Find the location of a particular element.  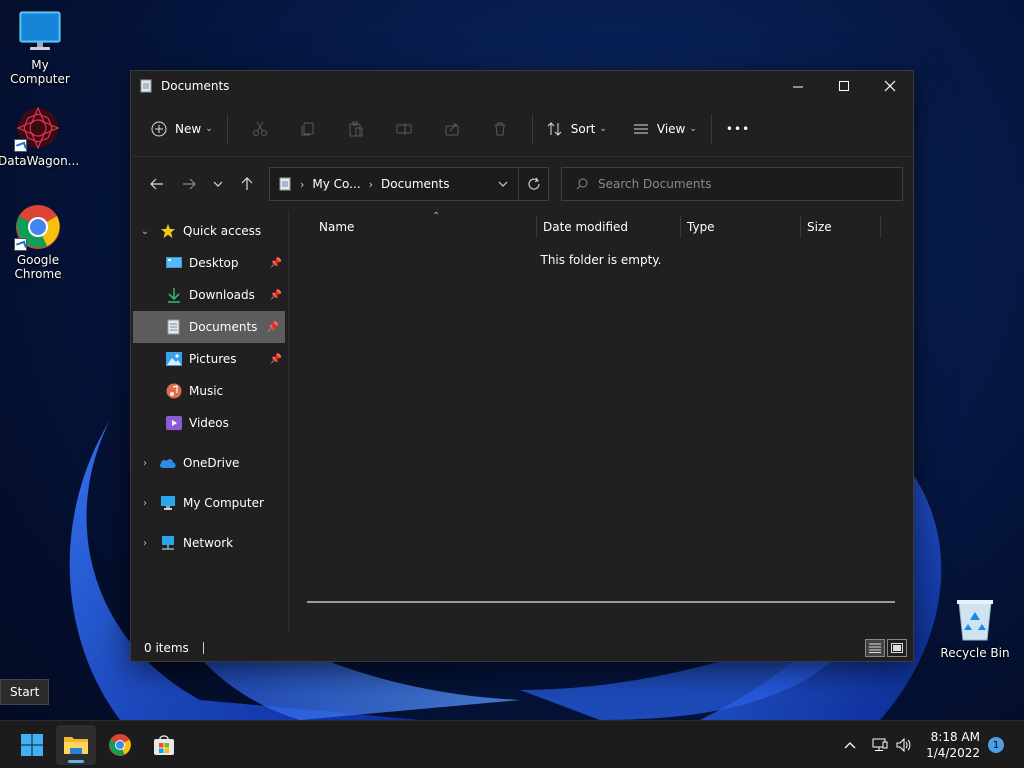

clock: 8:18 AM 1/4/2022 is located at coordinates (953, 745).